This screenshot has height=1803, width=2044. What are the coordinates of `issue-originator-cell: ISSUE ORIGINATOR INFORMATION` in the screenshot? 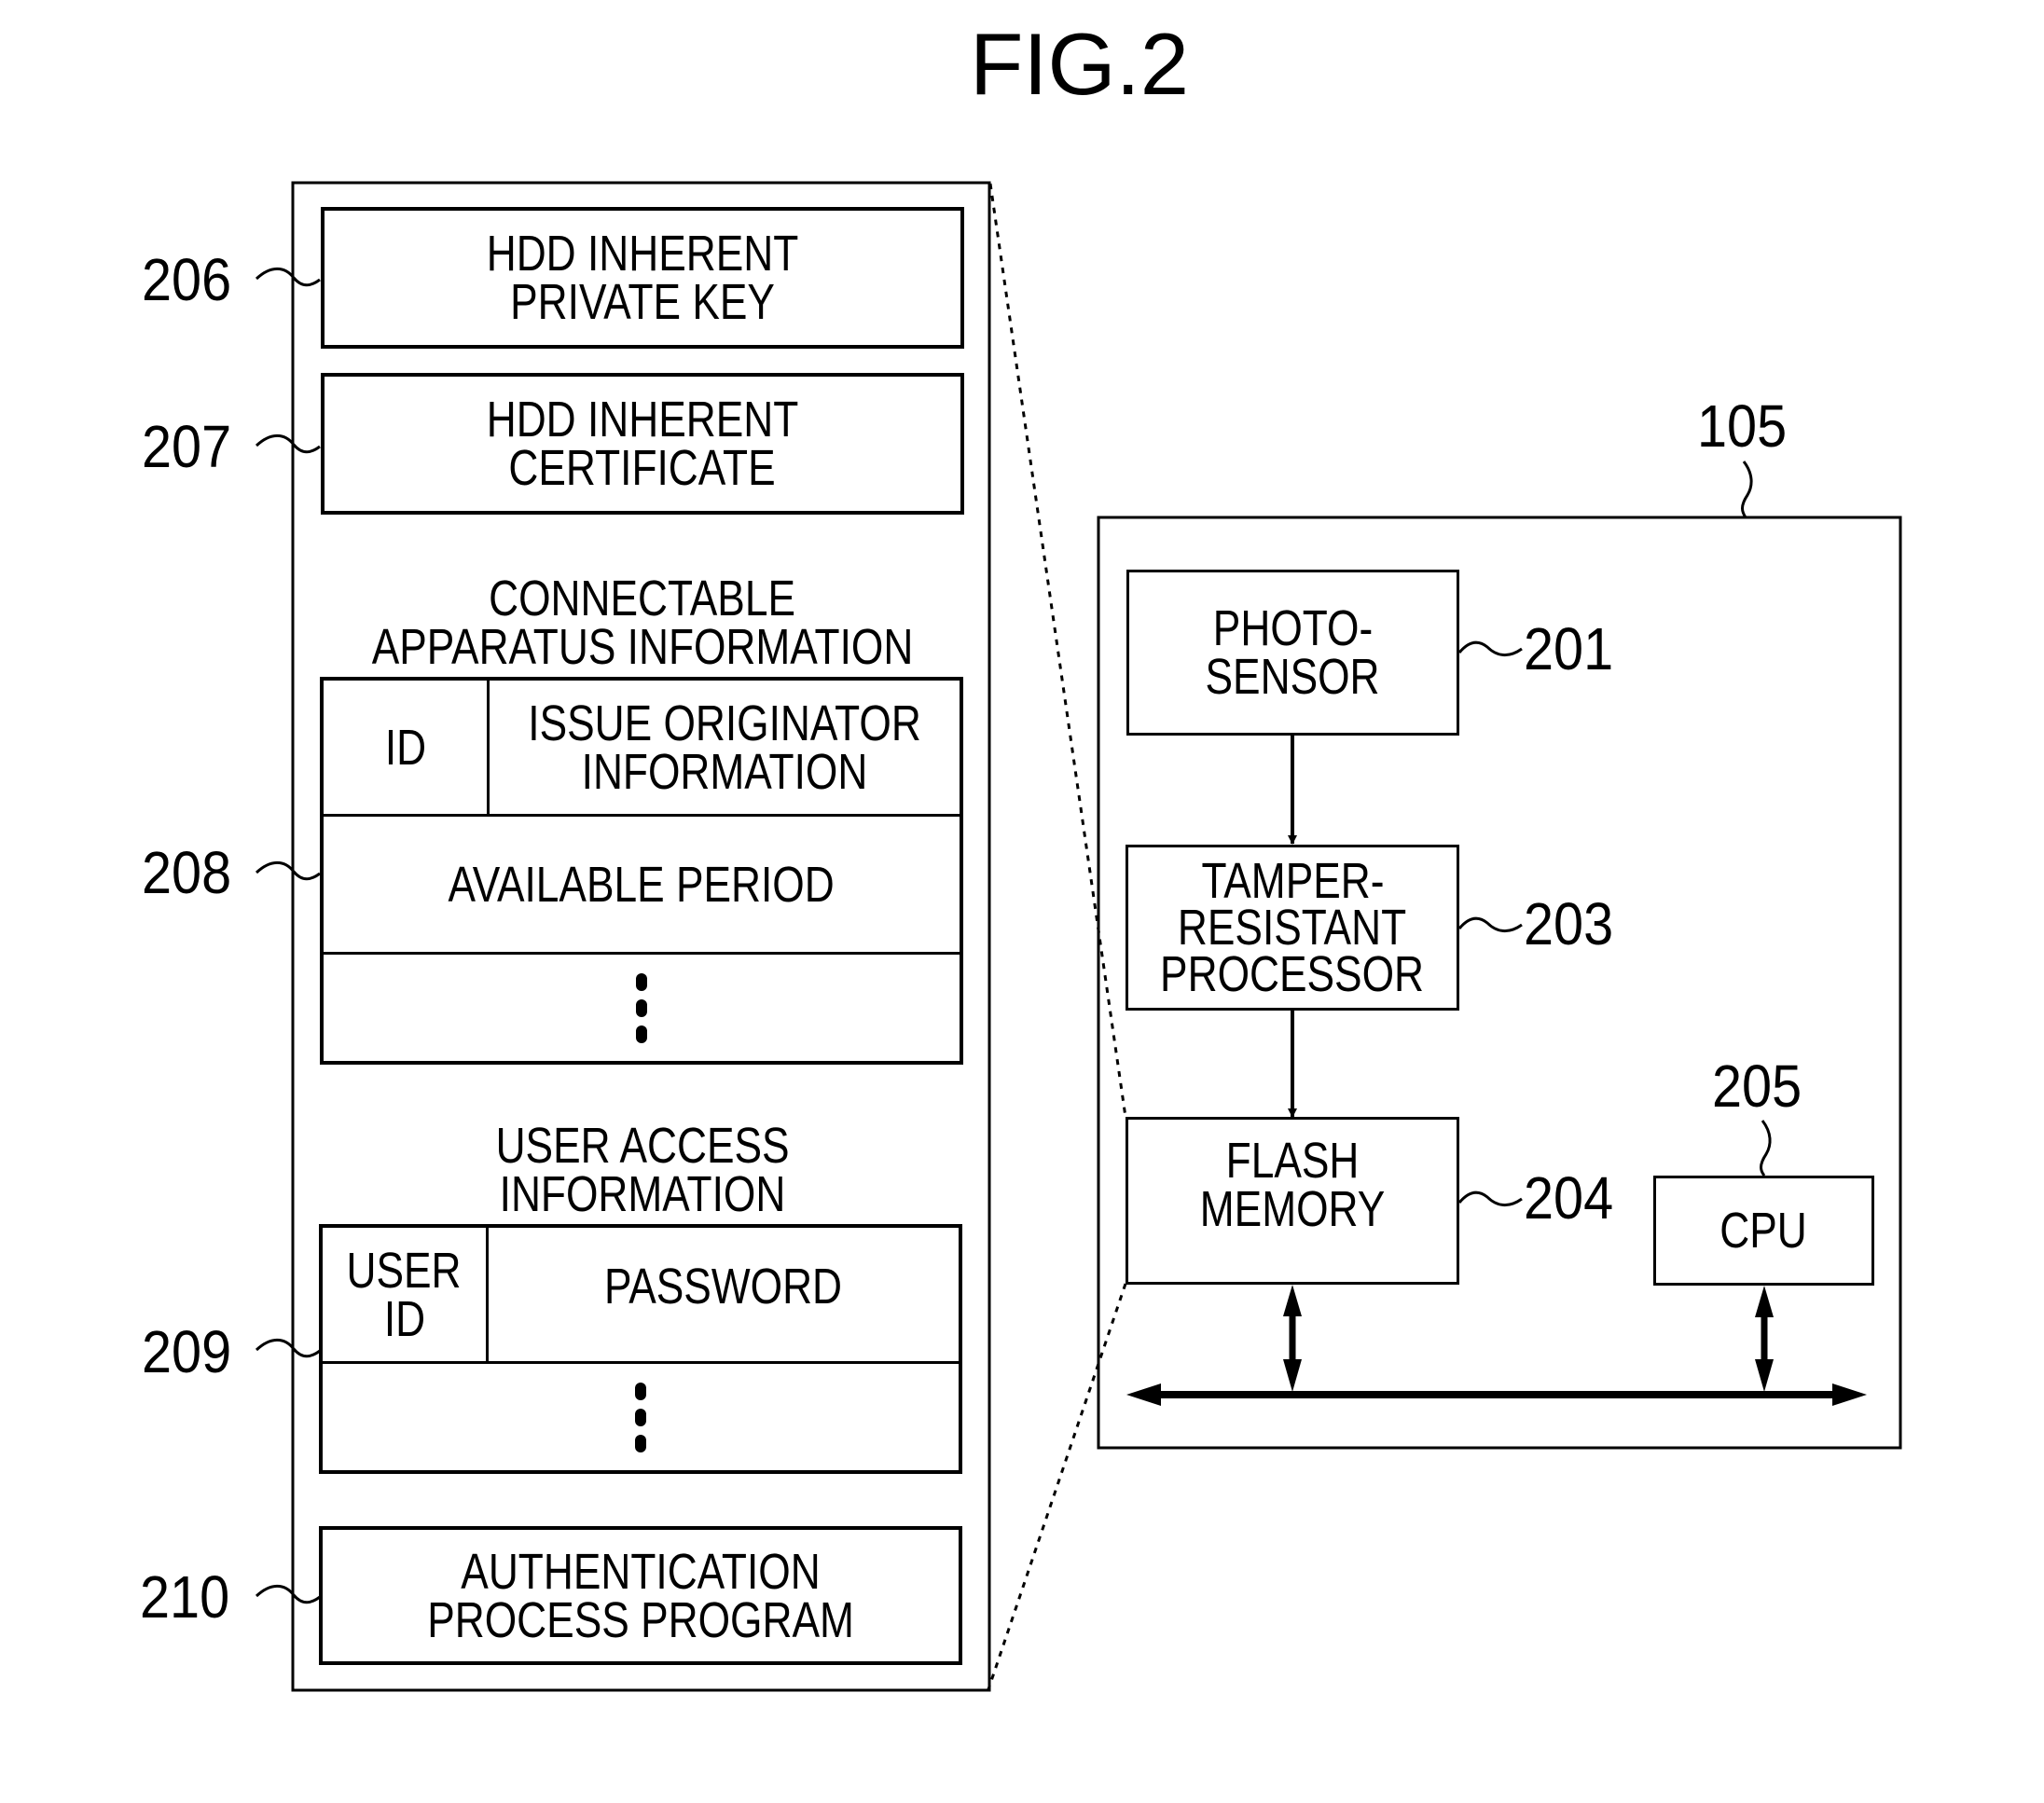 It's located at (725, 749).